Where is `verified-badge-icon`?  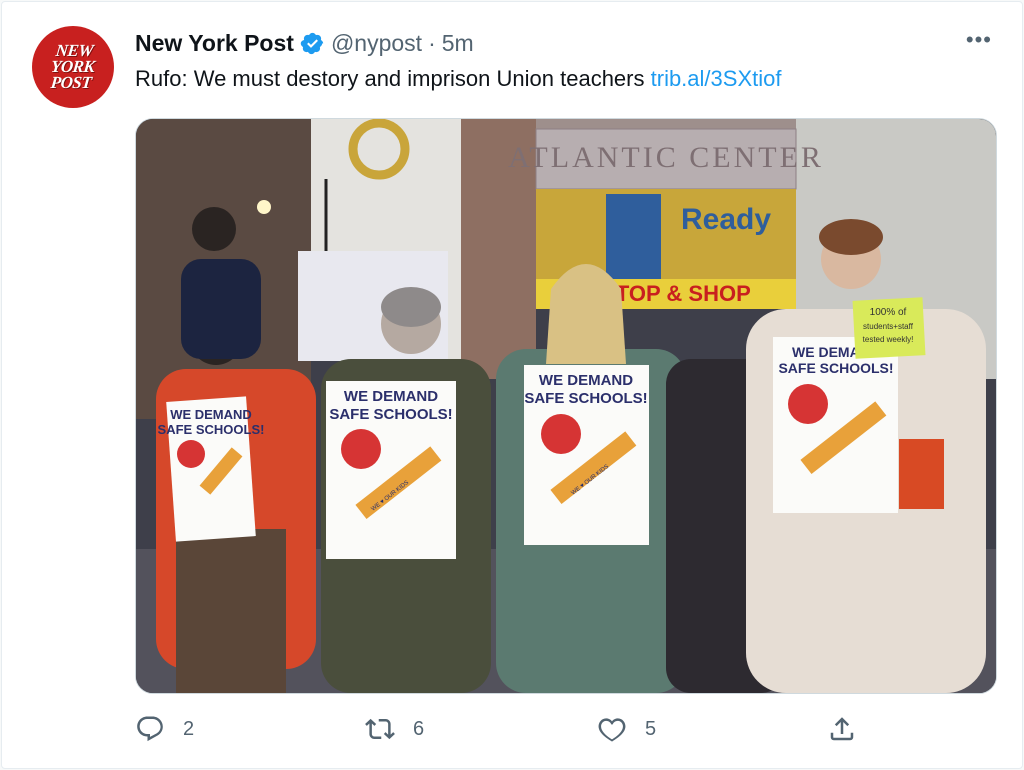
verified-badge-icon is located at coordinates (312, 43).